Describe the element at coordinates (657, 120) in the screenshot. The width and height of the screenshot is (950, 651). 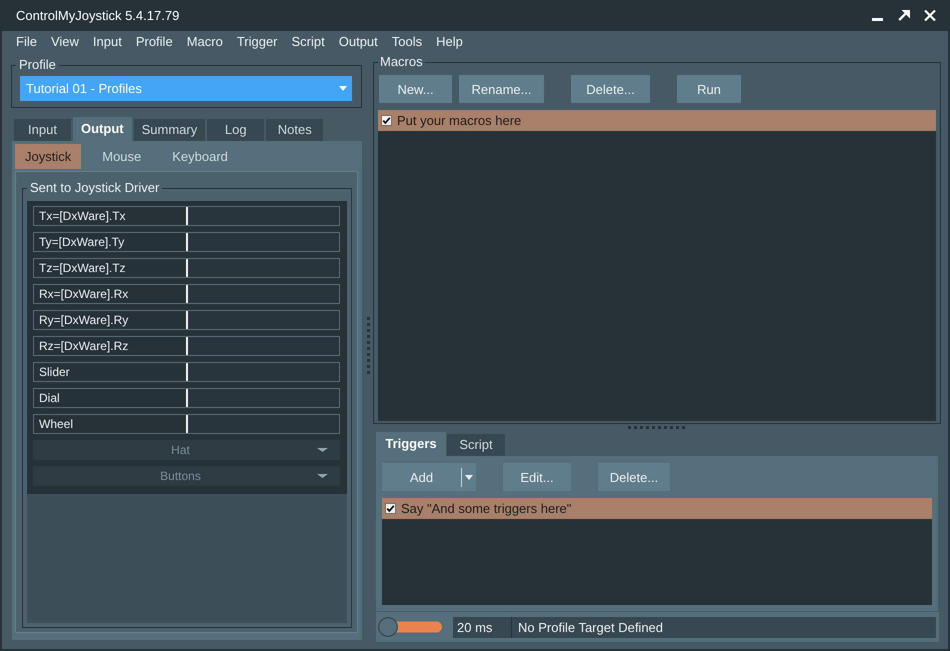
I see `list-item: Put your macros here` at that location.